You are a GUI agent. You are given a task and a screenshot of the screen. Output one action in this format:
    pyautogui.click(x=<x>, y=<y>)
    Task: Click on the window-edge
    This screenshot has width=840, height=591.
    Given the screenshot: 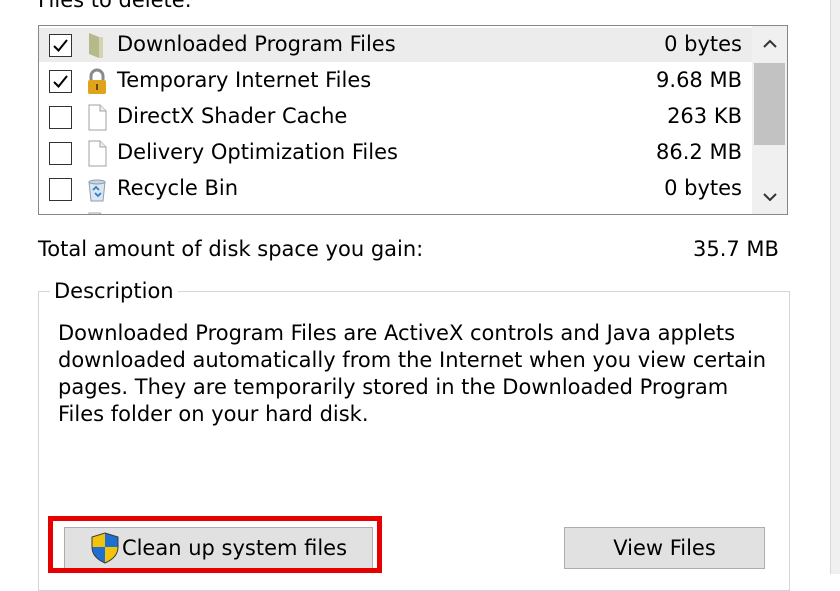 What is the action you would take?
    pyautogui.click(x=835, y=287)
    